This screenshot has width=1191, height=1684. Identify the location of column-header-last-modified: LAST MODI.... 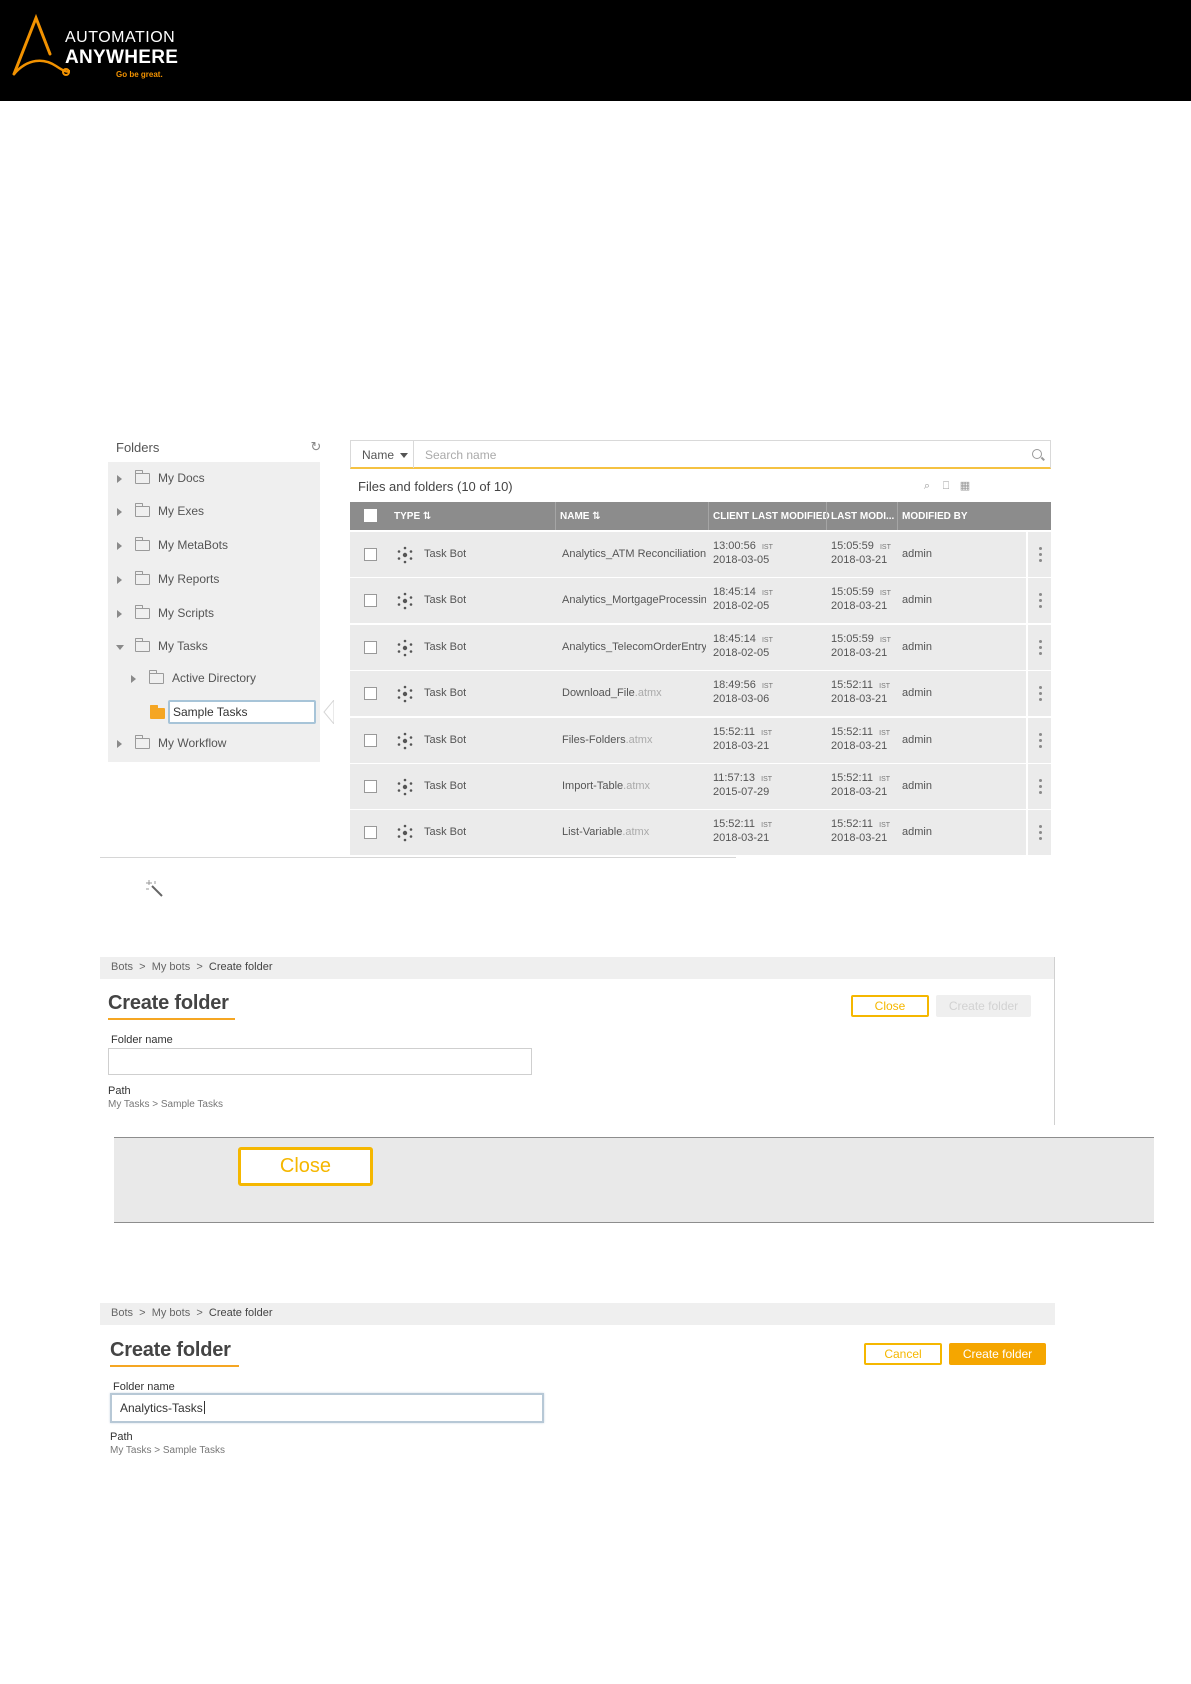
(862, 516).